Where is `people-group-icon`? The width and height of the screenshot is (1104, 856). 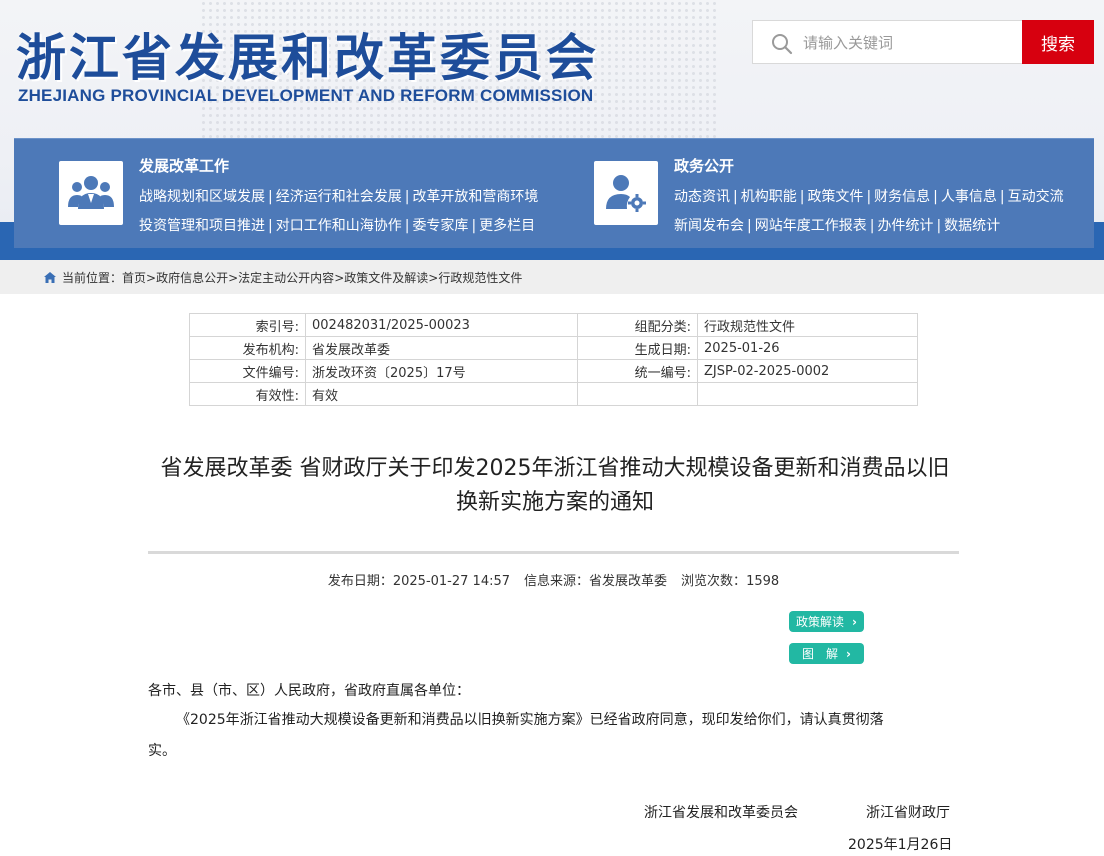 people-group-icon is located at coordinates (91, 193).